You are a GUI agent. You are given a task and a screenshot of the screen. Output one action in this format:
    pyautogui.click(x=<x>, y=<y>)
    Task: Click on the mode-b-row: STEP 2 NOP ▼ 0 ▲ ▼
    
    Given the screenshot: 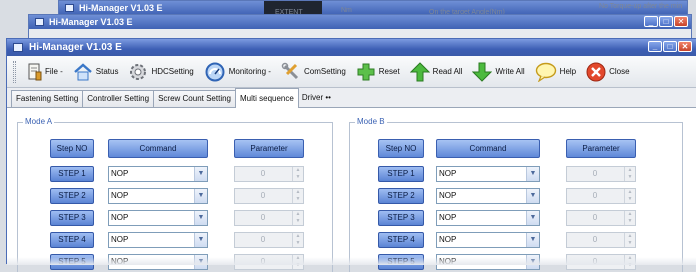 What is the action you would take?
    pyautogui.click(x=523, y=196)
    